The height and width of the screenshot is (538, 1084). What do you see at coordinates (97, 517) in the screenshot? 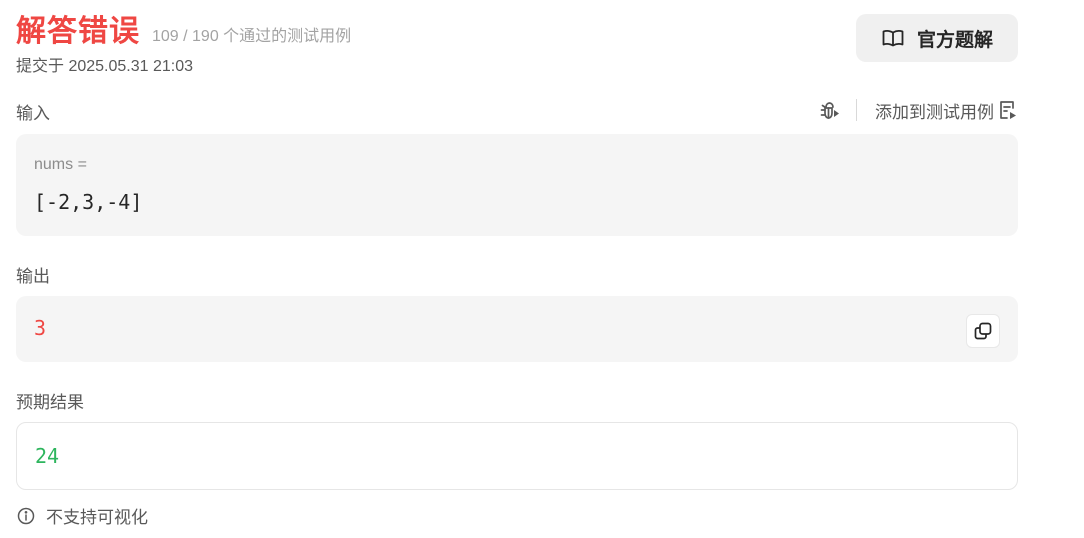
I see `visualization-note-text: 不支持可视化` at bounding box center [97, 517].